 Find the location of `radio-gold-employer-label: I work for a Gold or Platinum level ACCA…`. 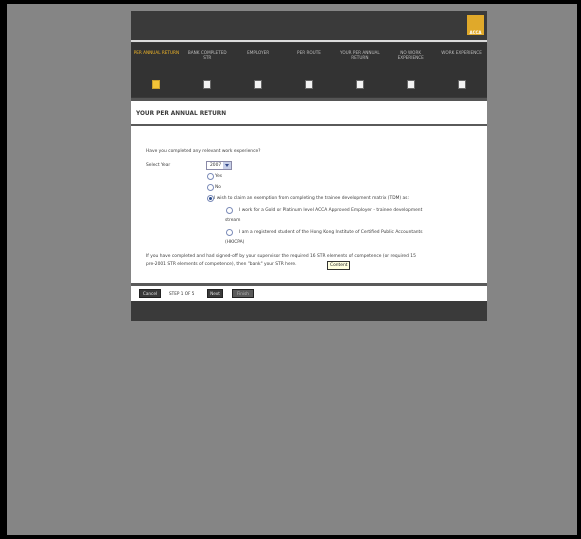

radio-gold-employer-label: I work for a Gold or Platinum level ACCA… is located at coordinates (331, 210).